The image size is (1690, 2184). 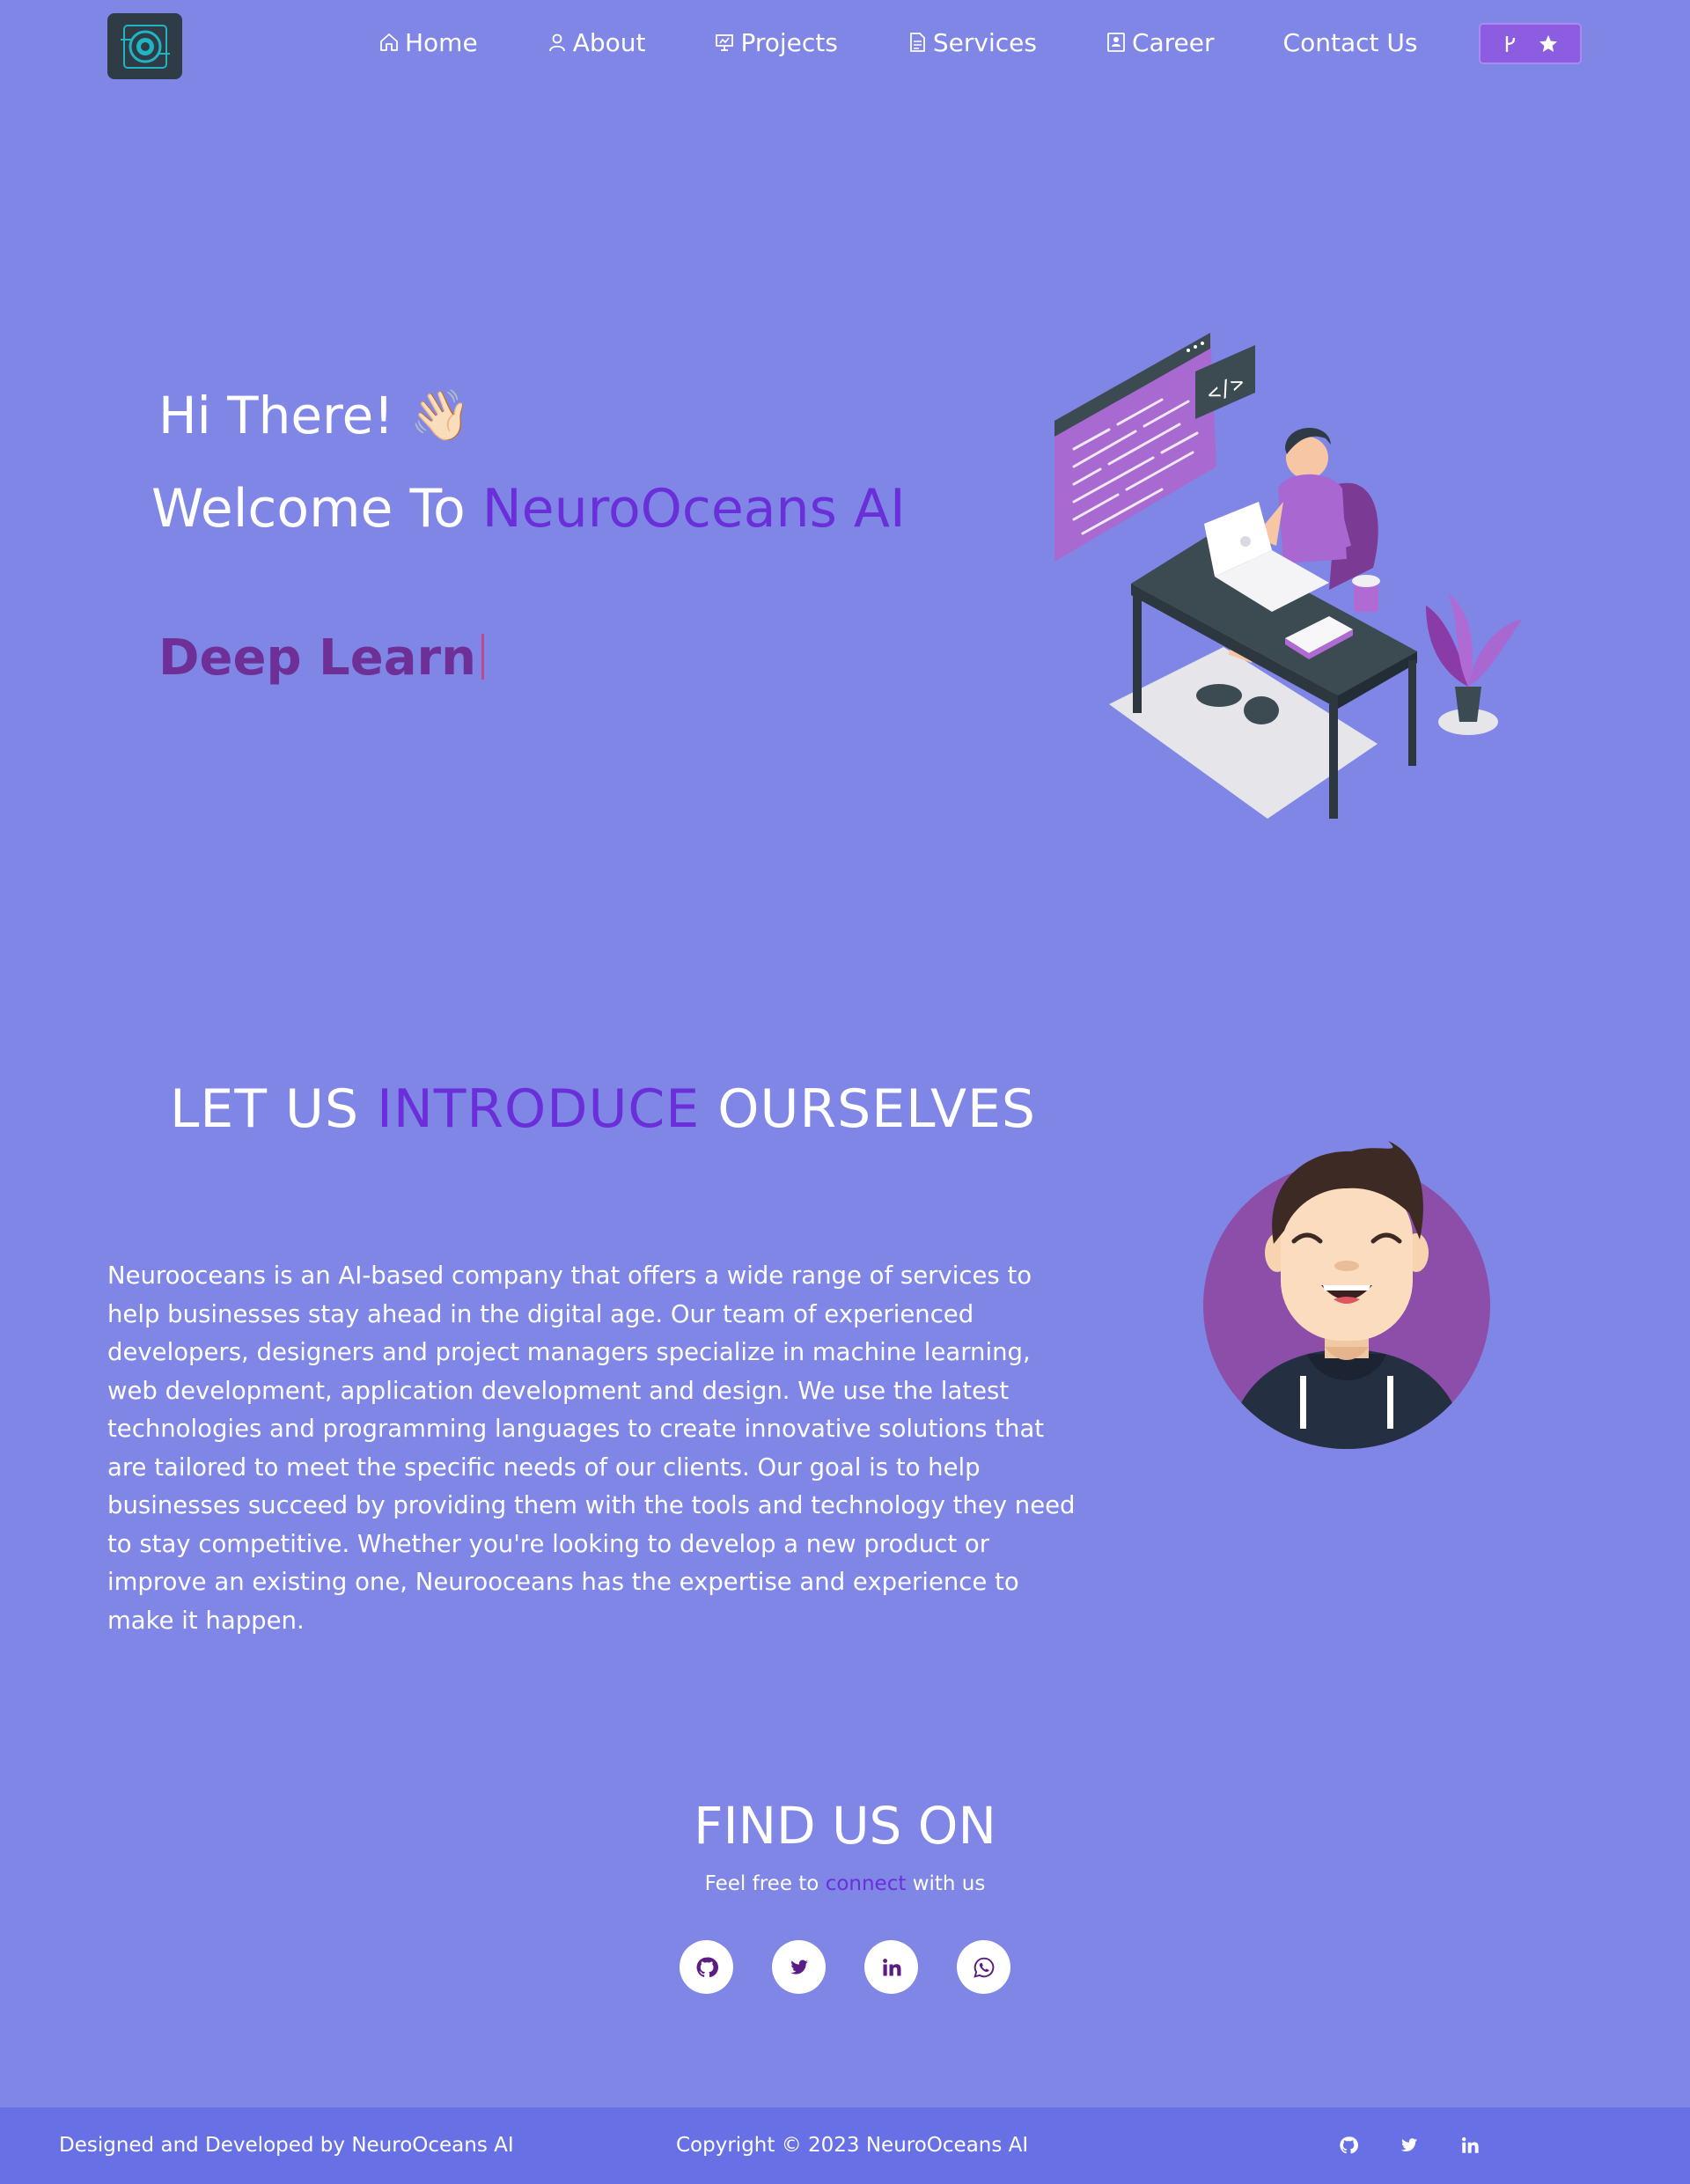 I want to click on hero-welcome-prefix: Welcome To, so click(x=308, y=509).